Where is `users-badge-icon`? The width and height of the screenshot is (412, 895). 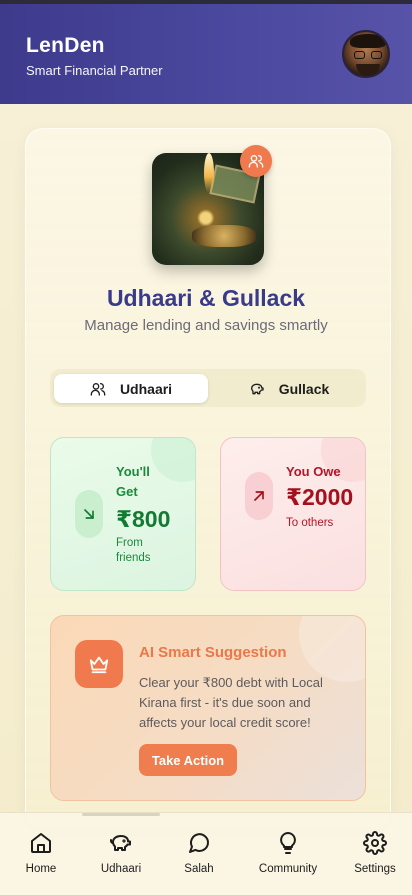 users-badge-icon is located at coordinates (256, 161).